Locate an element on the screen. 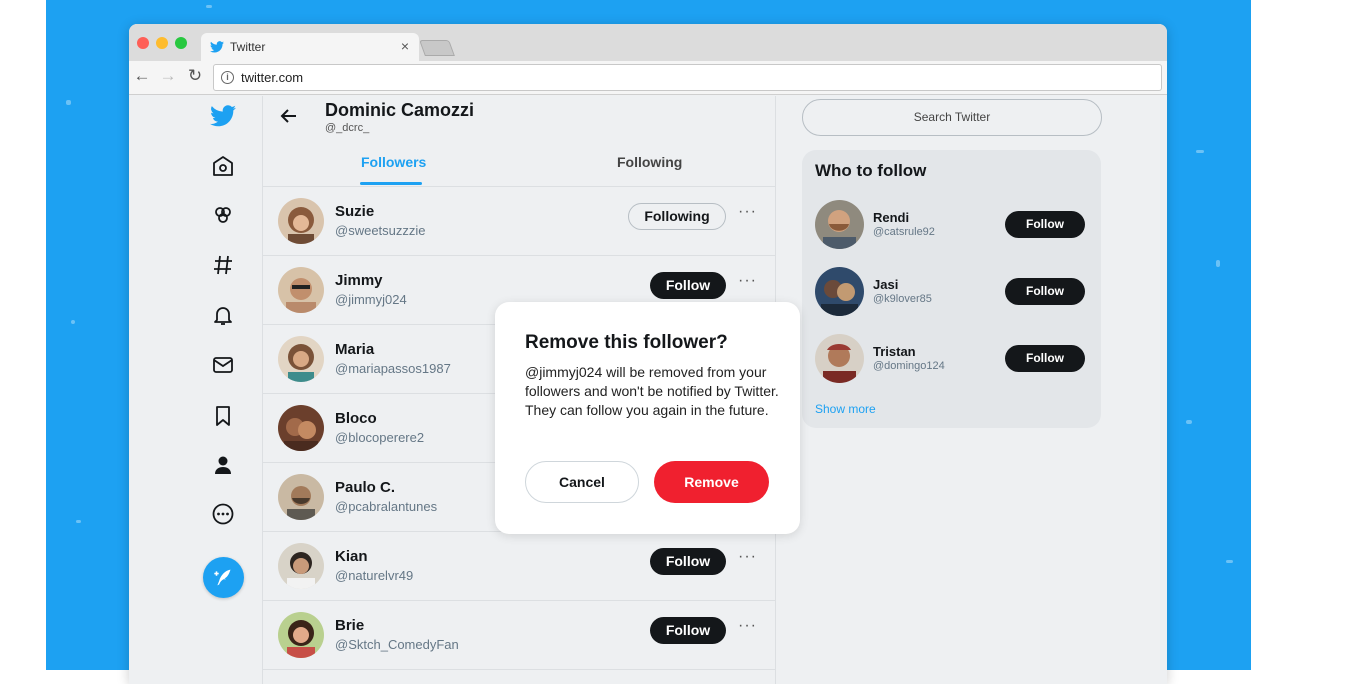 The width and height of the screenshot is (1349, 684). search-input: Search Twitter is located at coordinates (952, 117).